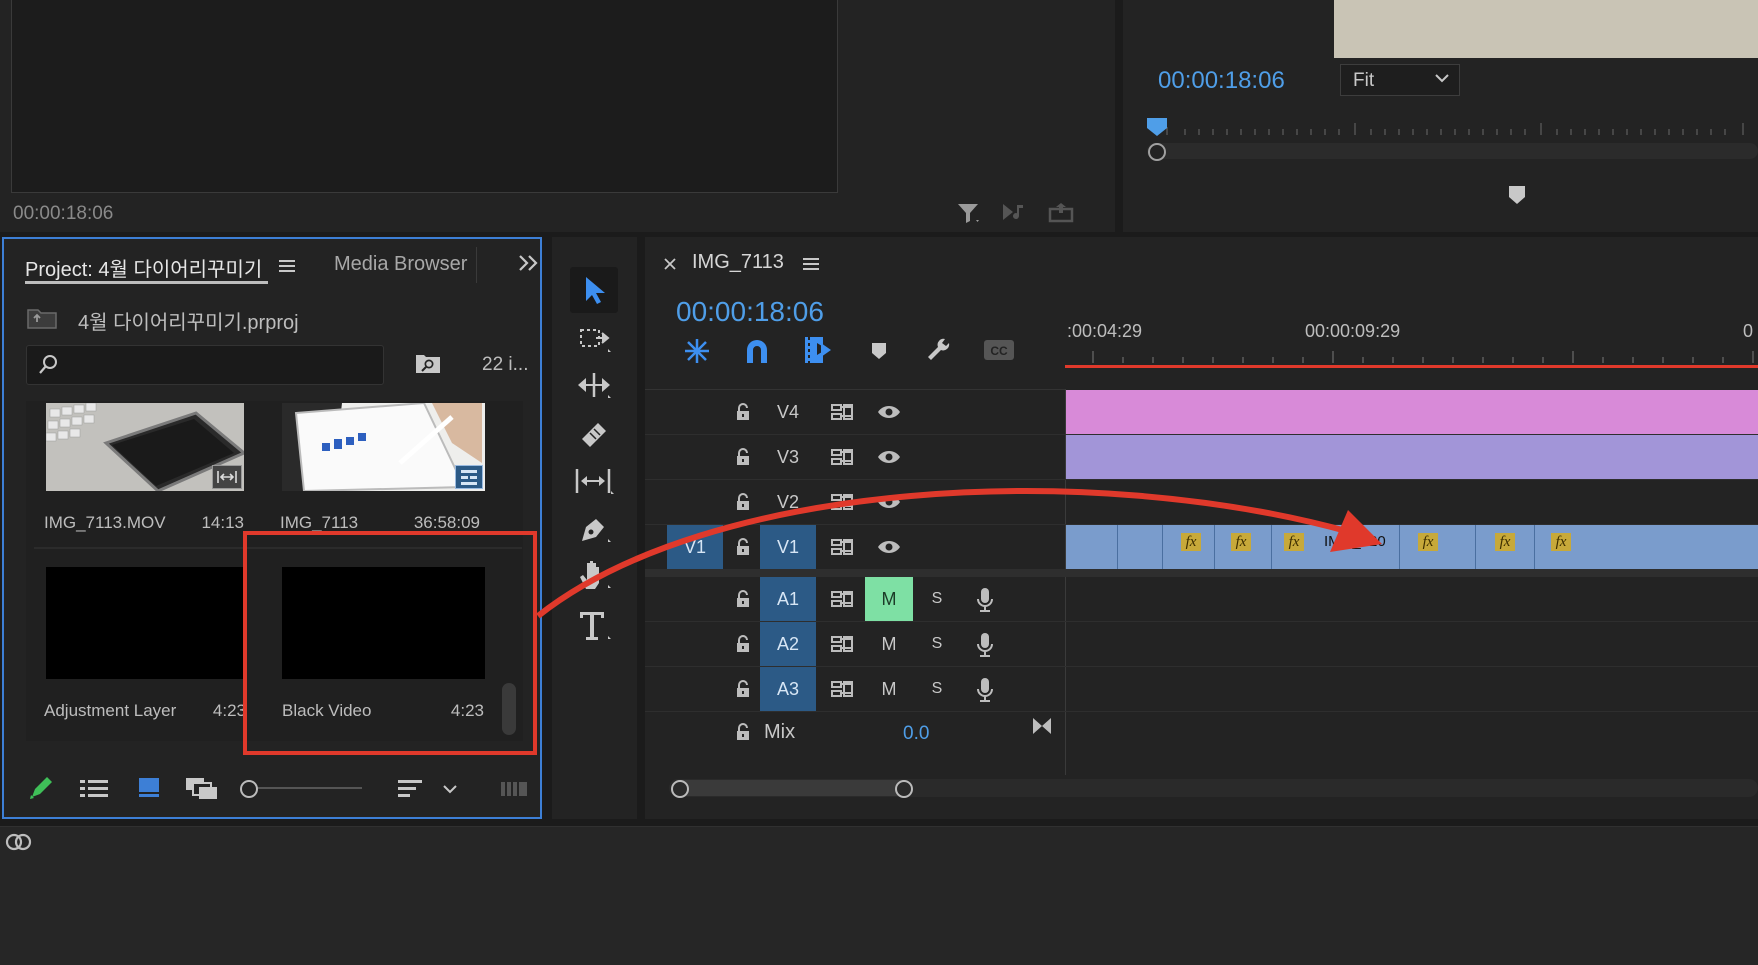 This screenshot has width=1758, height=965. What do you see at coordinates (1157, 152) in the screenshot?
I see `zoom-scrollbar-handle` at bounding box center [1157, 152].